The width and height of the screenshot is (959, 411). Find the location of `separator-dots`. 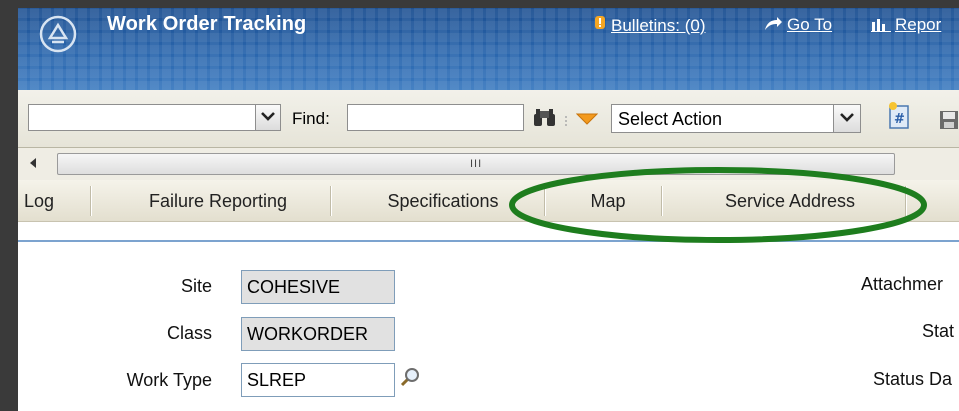

separator-dots is located at coordinates (566, 123).